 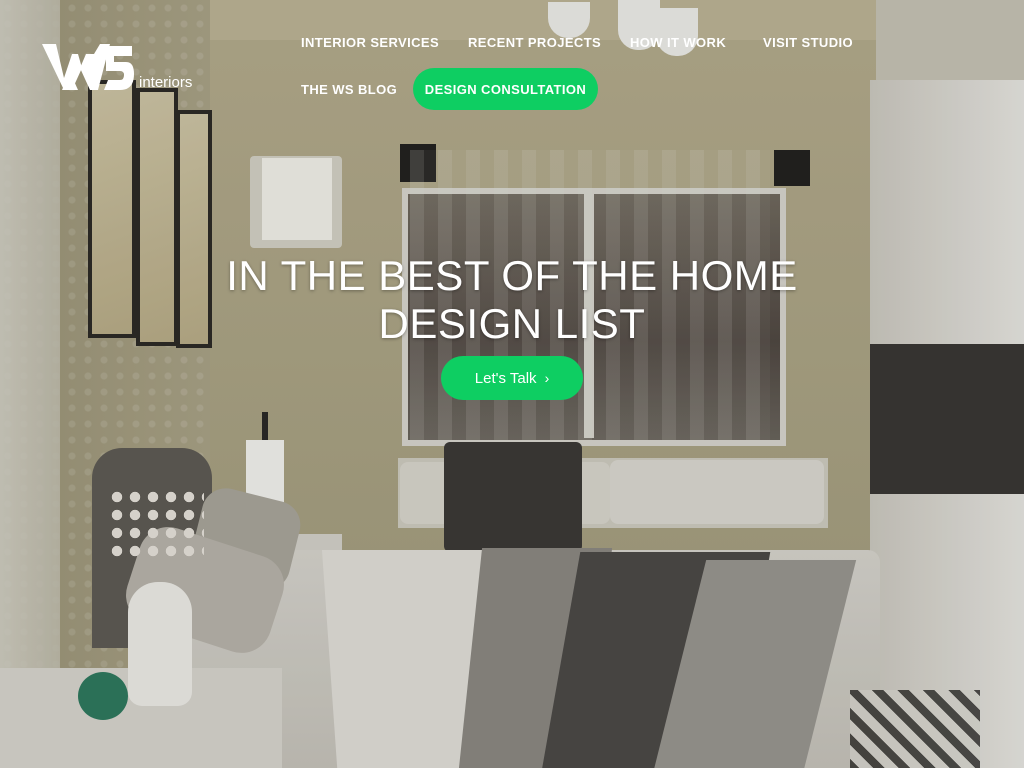 I want to click on hero-title-line-1: IN THE BEST OF THE HOME, so click(x=512, y=275).